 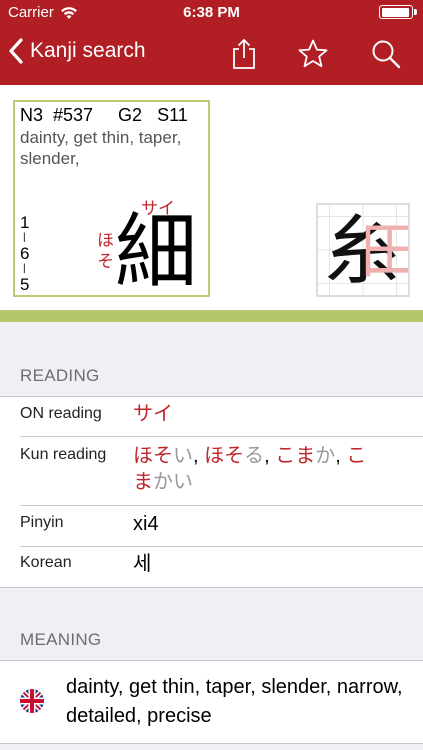 What do you see at coordinates (104, 115) in the screenshot?
I see `kanji-meta: N3 #537 G2 S11` at bounding box center [104, 115].